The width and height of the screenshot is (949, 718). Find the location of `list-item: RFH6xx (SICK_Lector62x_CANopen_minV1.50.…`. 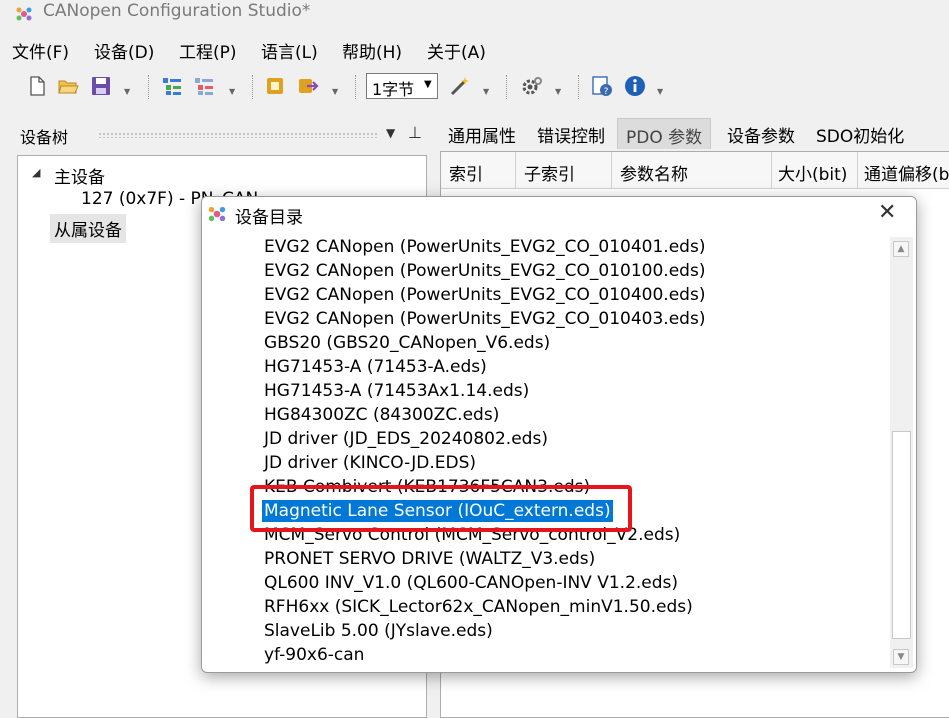

list-item: RFH6xx (SICK_Lector62x_CANopen_minV1.50.… is located at coordinates (478, 607).